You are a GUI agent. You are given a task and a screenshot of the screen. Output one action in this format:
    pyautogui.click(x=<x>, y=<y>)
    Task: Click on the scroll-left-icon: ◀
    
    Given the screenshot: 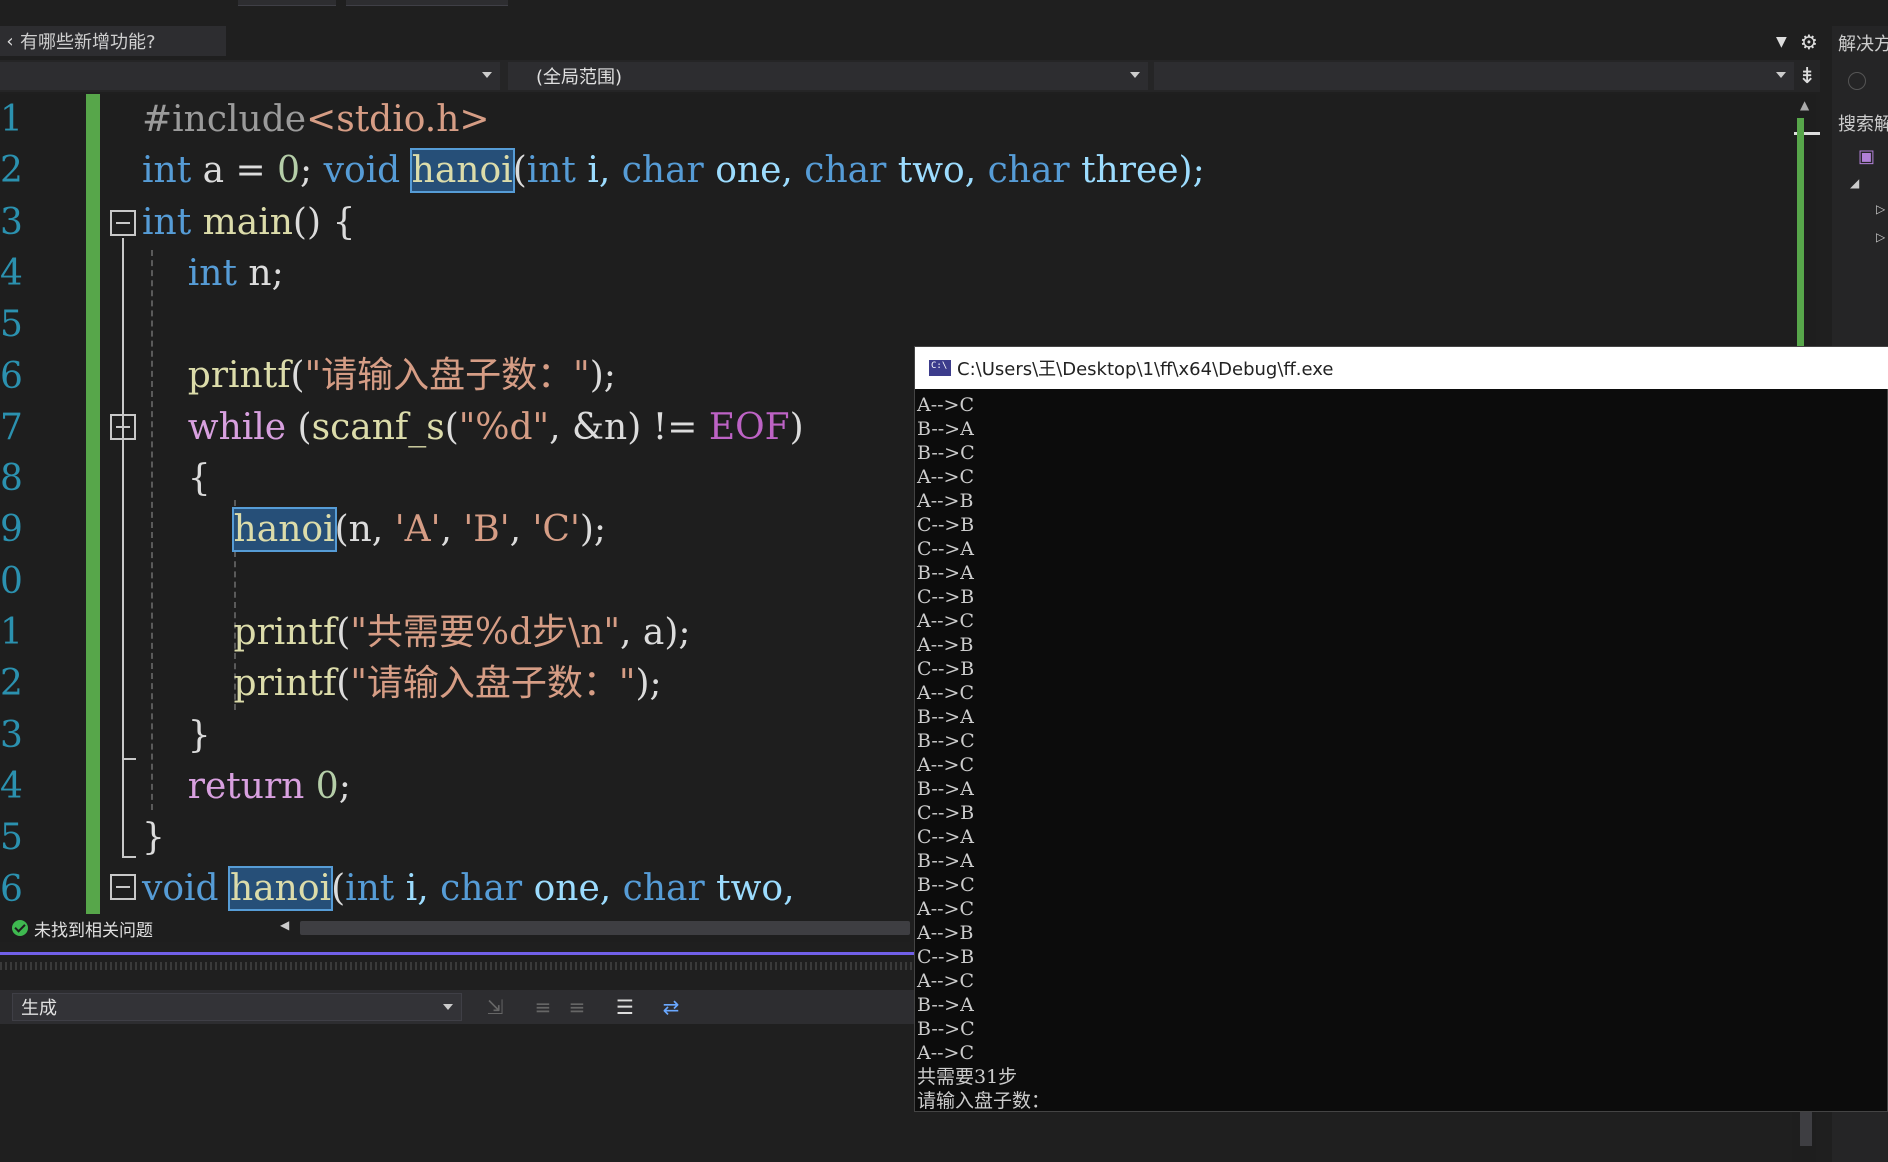 What is the action you would take?
    pyautogui.click(x=284, y=925)
    